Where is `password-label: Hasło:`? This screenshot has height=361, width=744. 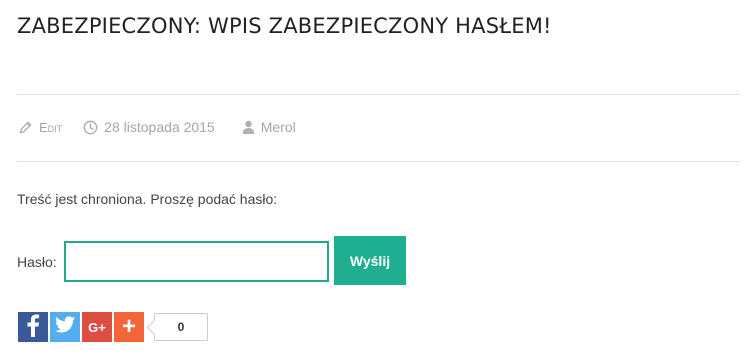 password-label: Hasło: is located at coordinates (37, 262).